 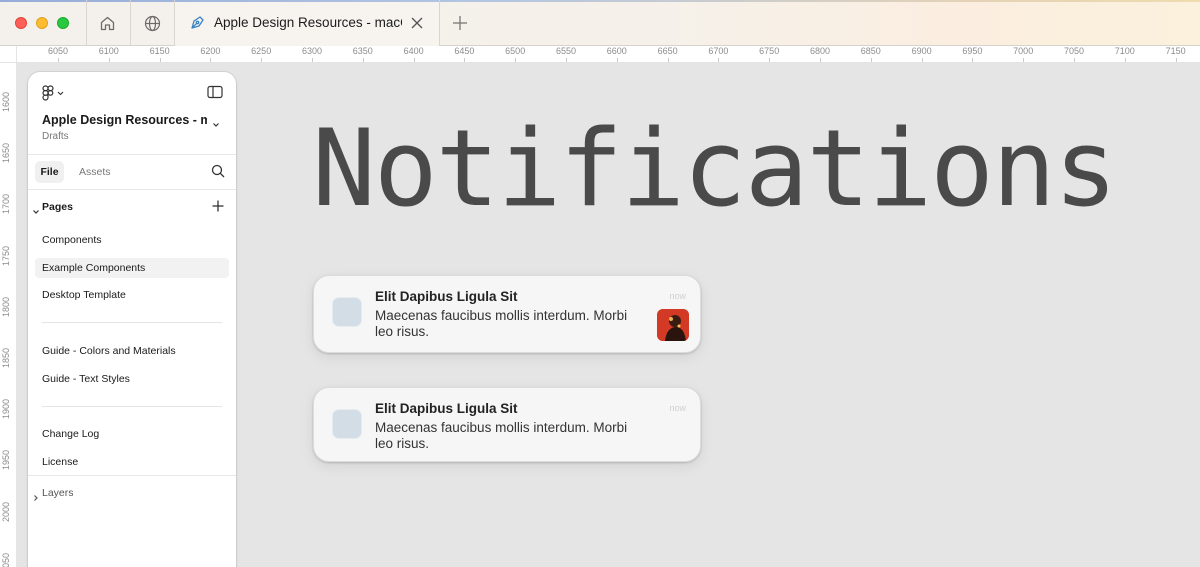 What do you see at coordinates (6, 409) in the screenshot?
I see `ruler-tick-label: 1900` at bounding box center [6, 409].